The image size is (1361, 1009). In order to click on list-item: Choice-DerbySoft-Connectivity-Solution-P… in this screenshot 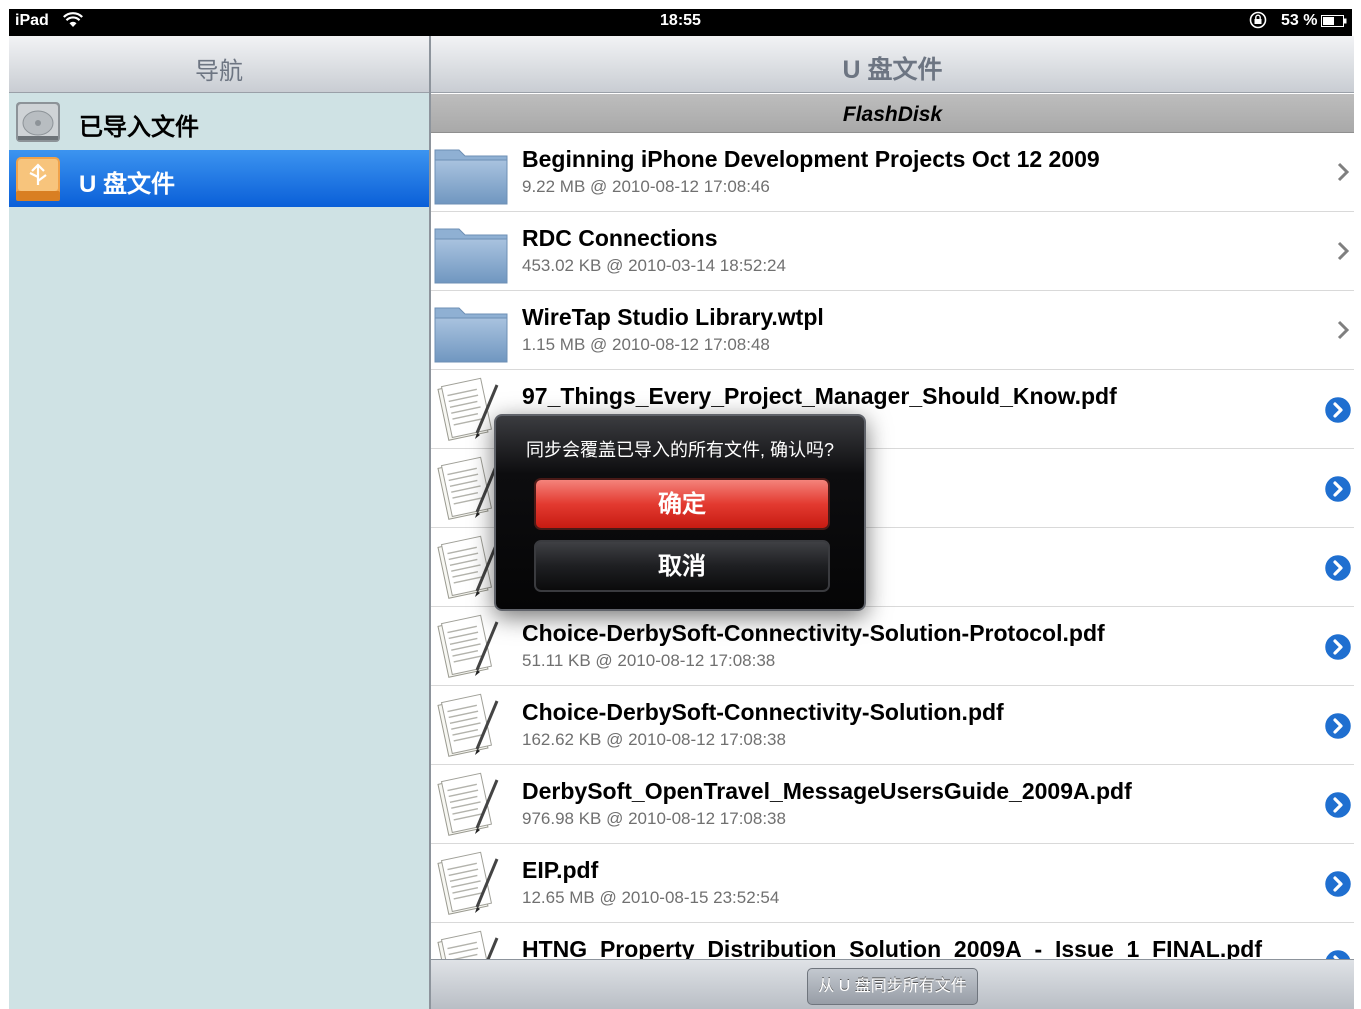, I will do `click(892, 646)`.